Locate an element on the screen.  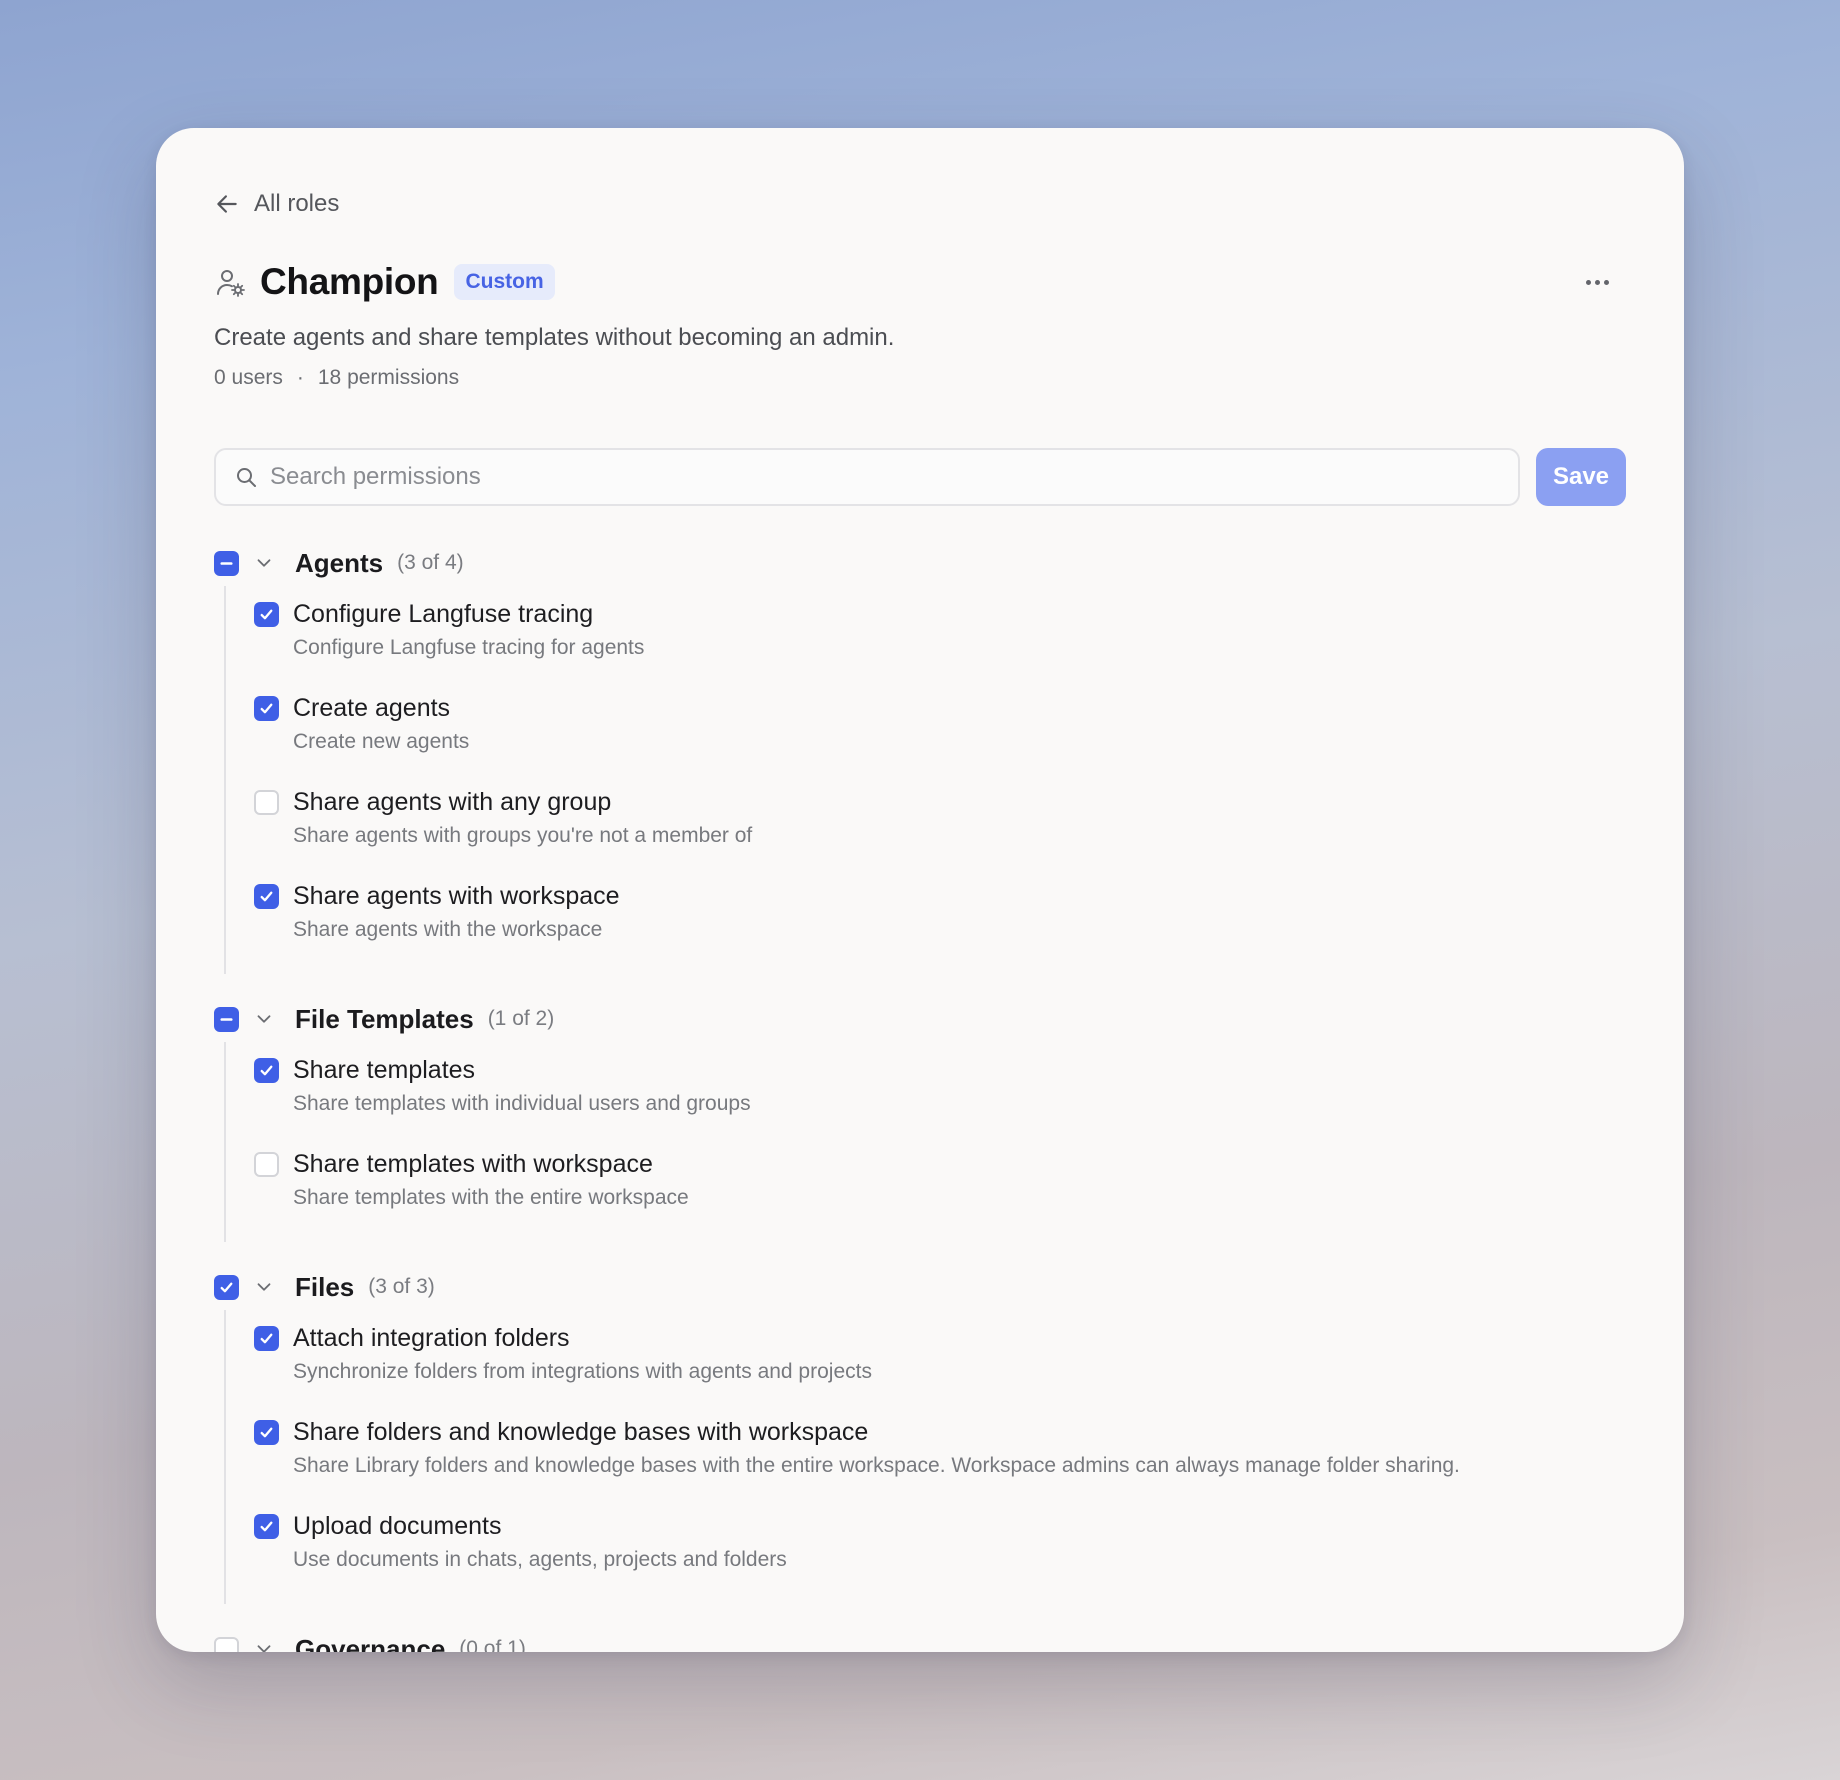
group-name: Governance is located at coordinates (370, 1643).